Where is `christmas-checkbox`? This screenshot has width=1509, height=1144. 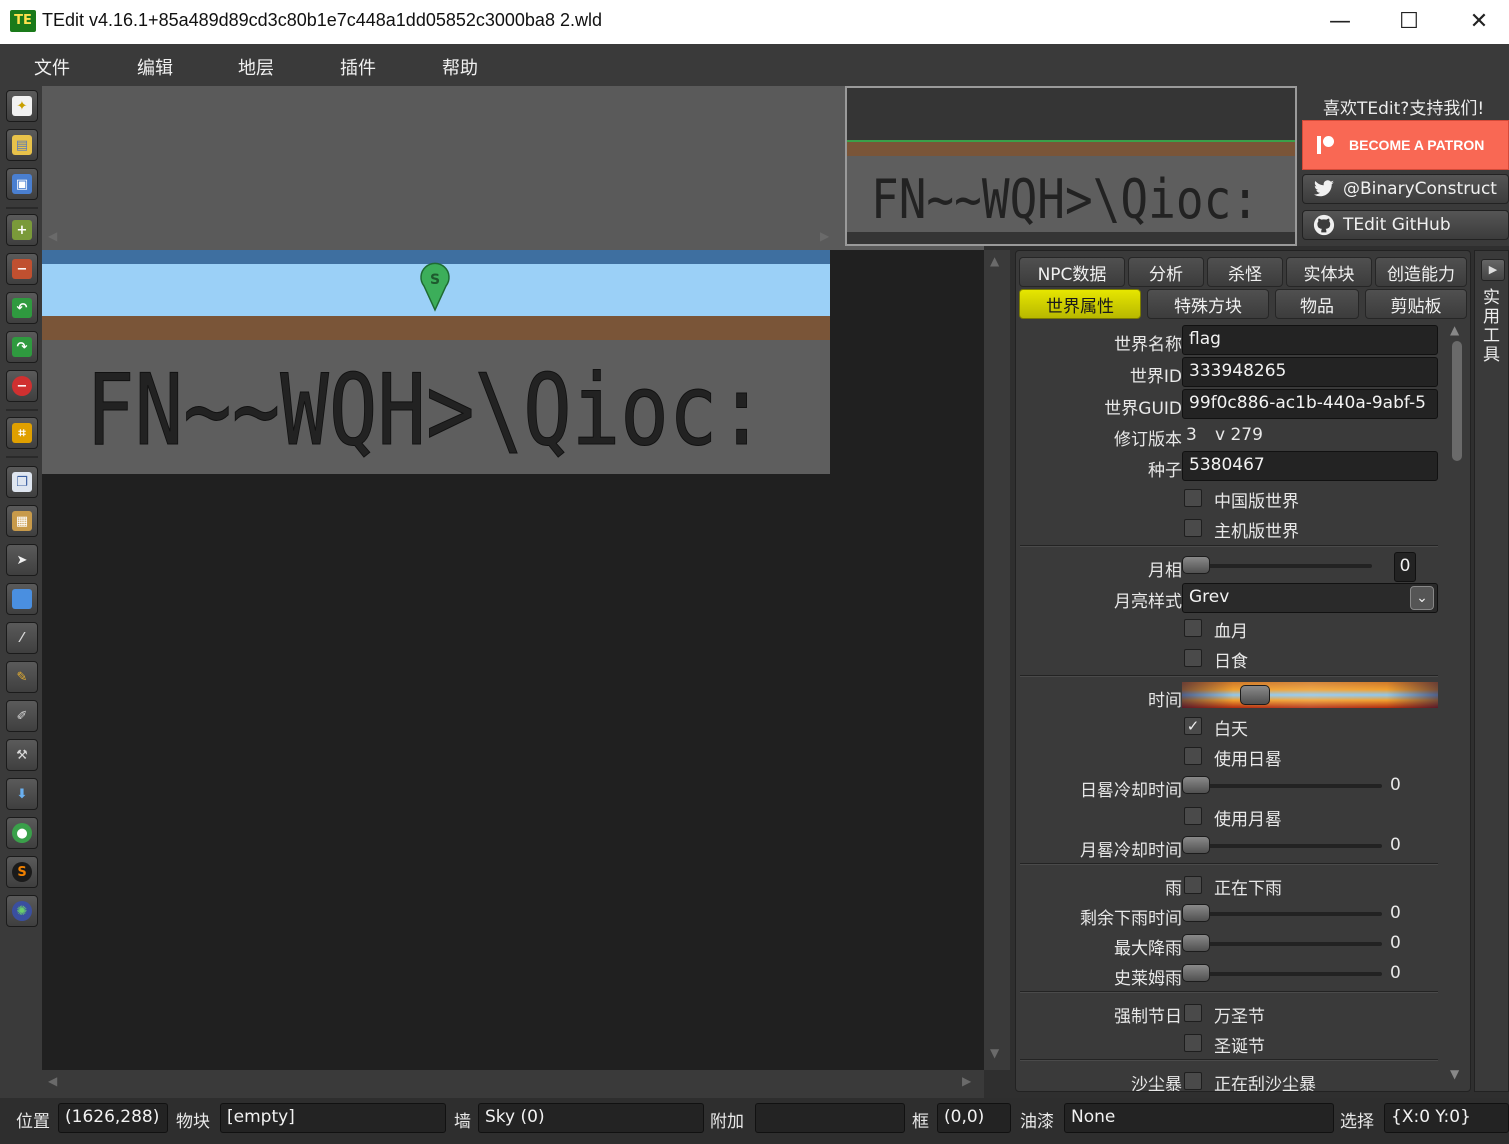 christmas-checkbox is located at coordinates (1193, 1043).